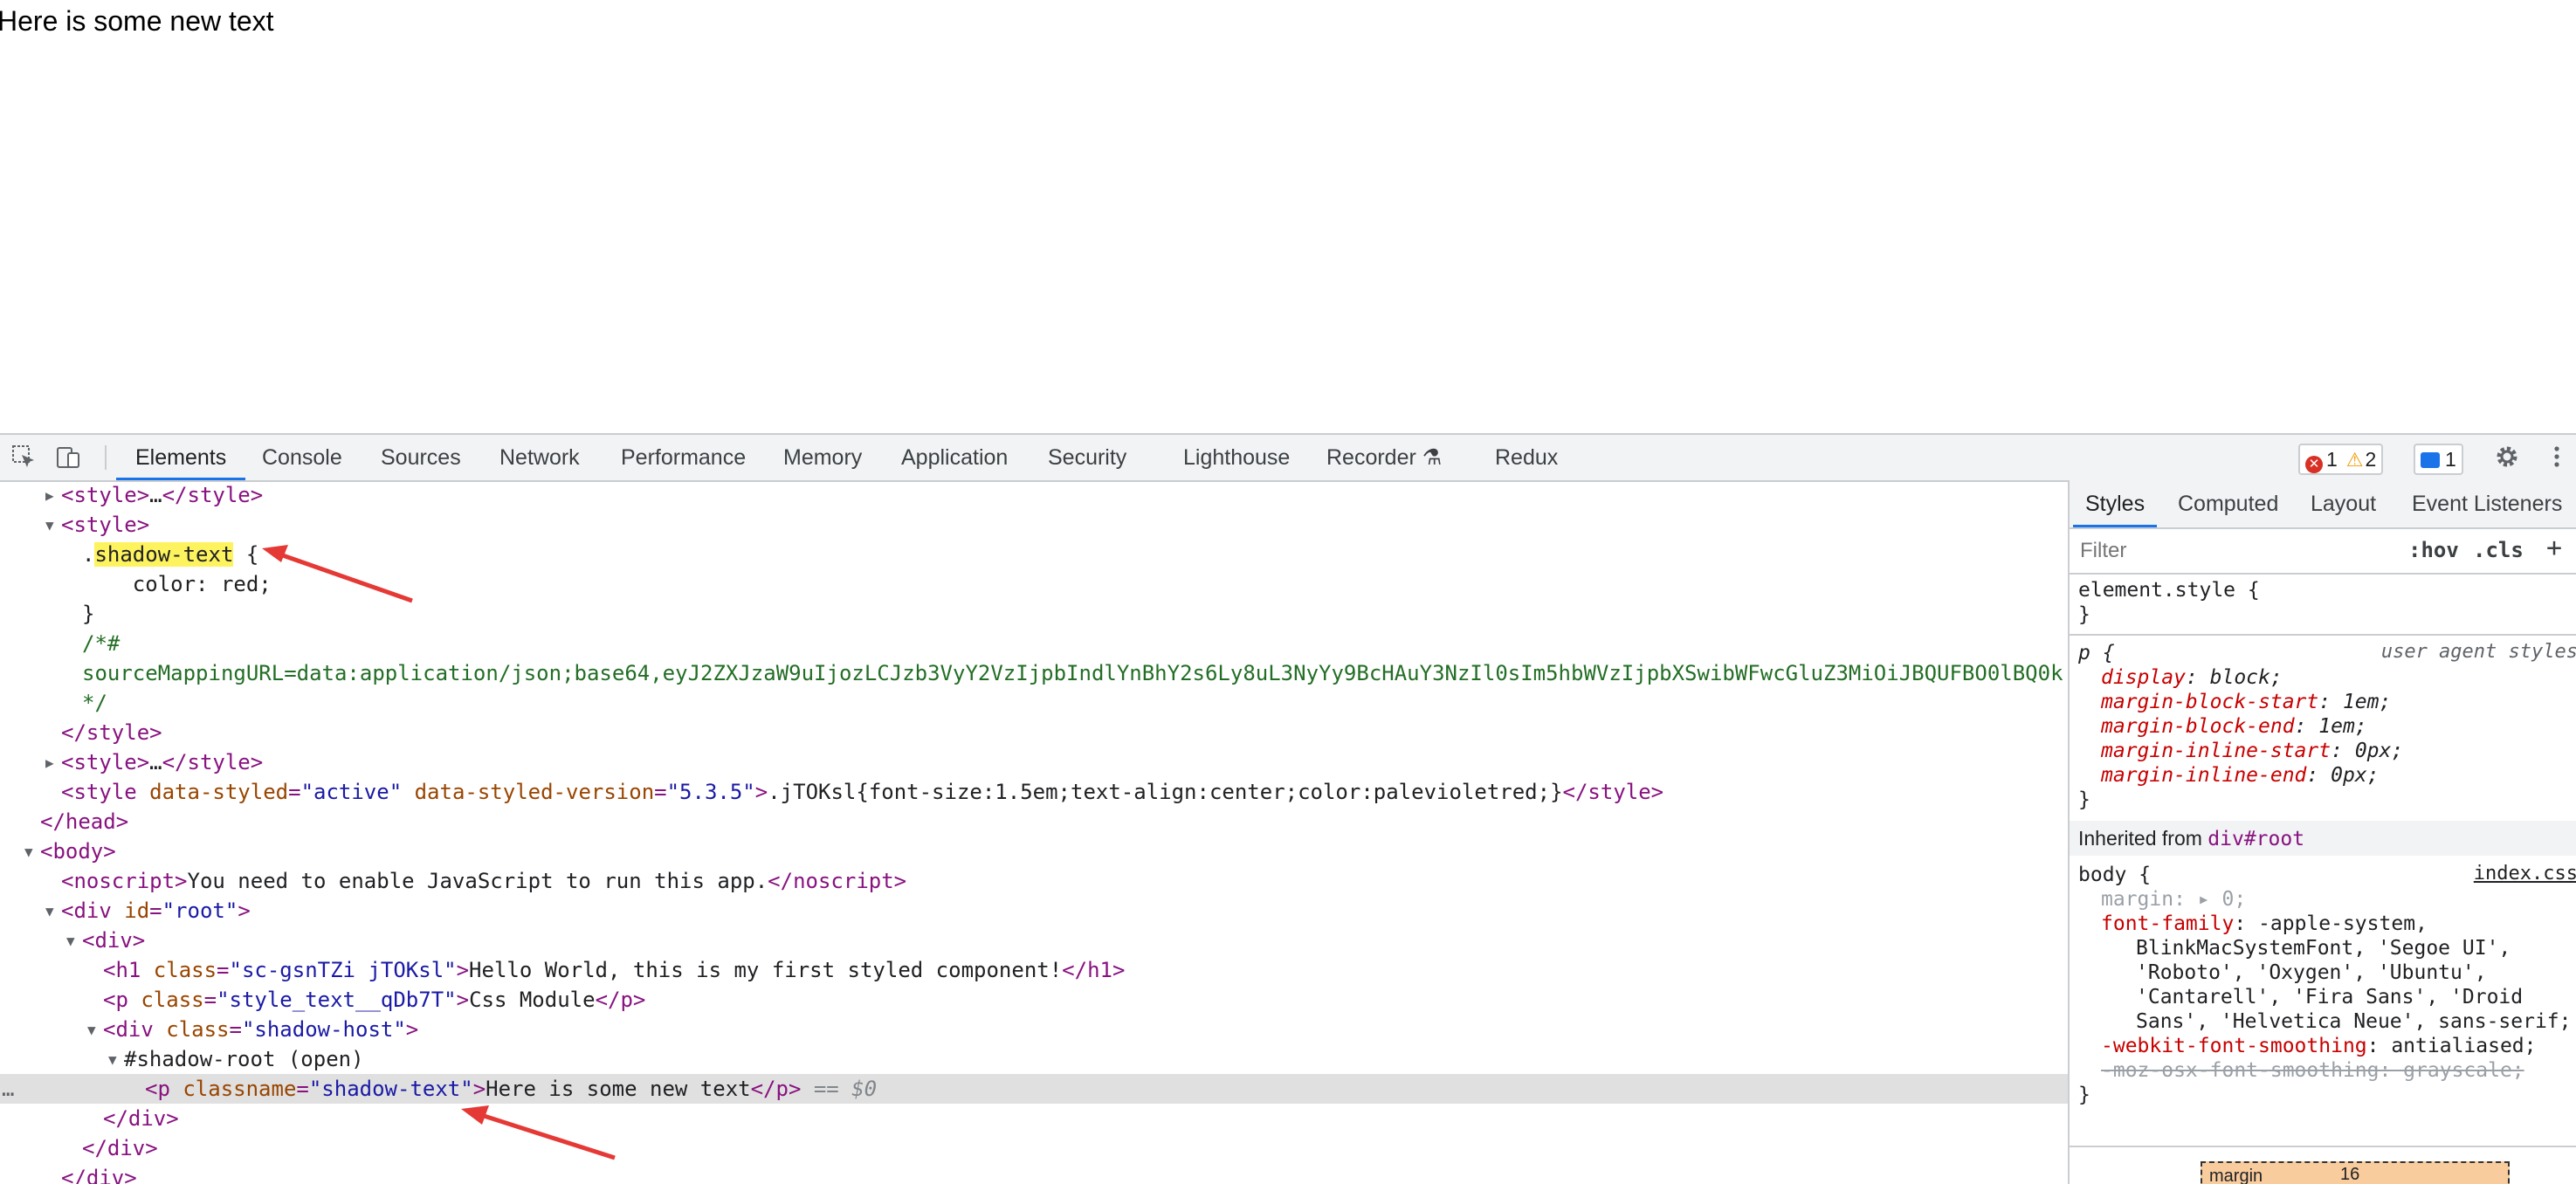  I want to click on tree-node: ▼ <div id="root">, so click(1034, 911).